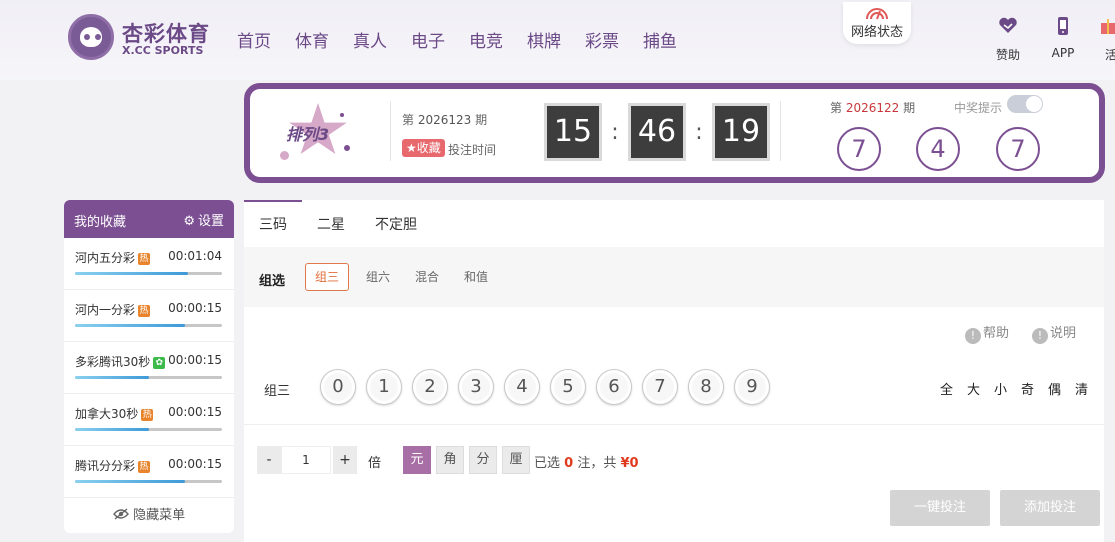 The width and height of the screenshot is (1115, 542). Describe the element at coordinates (876, 32) in the screenshot. I see `network-status-label: 网络状态` at that location.